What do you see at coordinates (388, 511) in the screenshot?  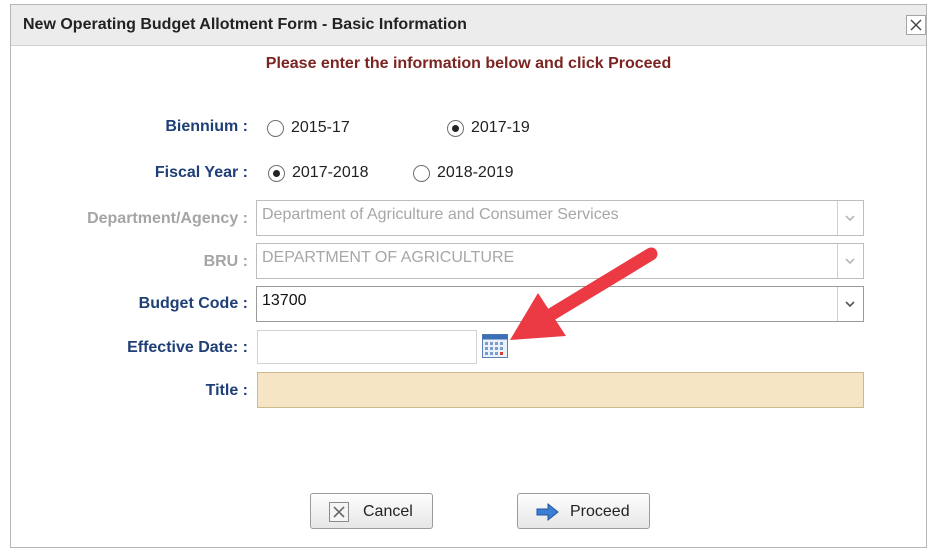 I see `cancel-button-label: Cancel` at bounding box center [388, 511].